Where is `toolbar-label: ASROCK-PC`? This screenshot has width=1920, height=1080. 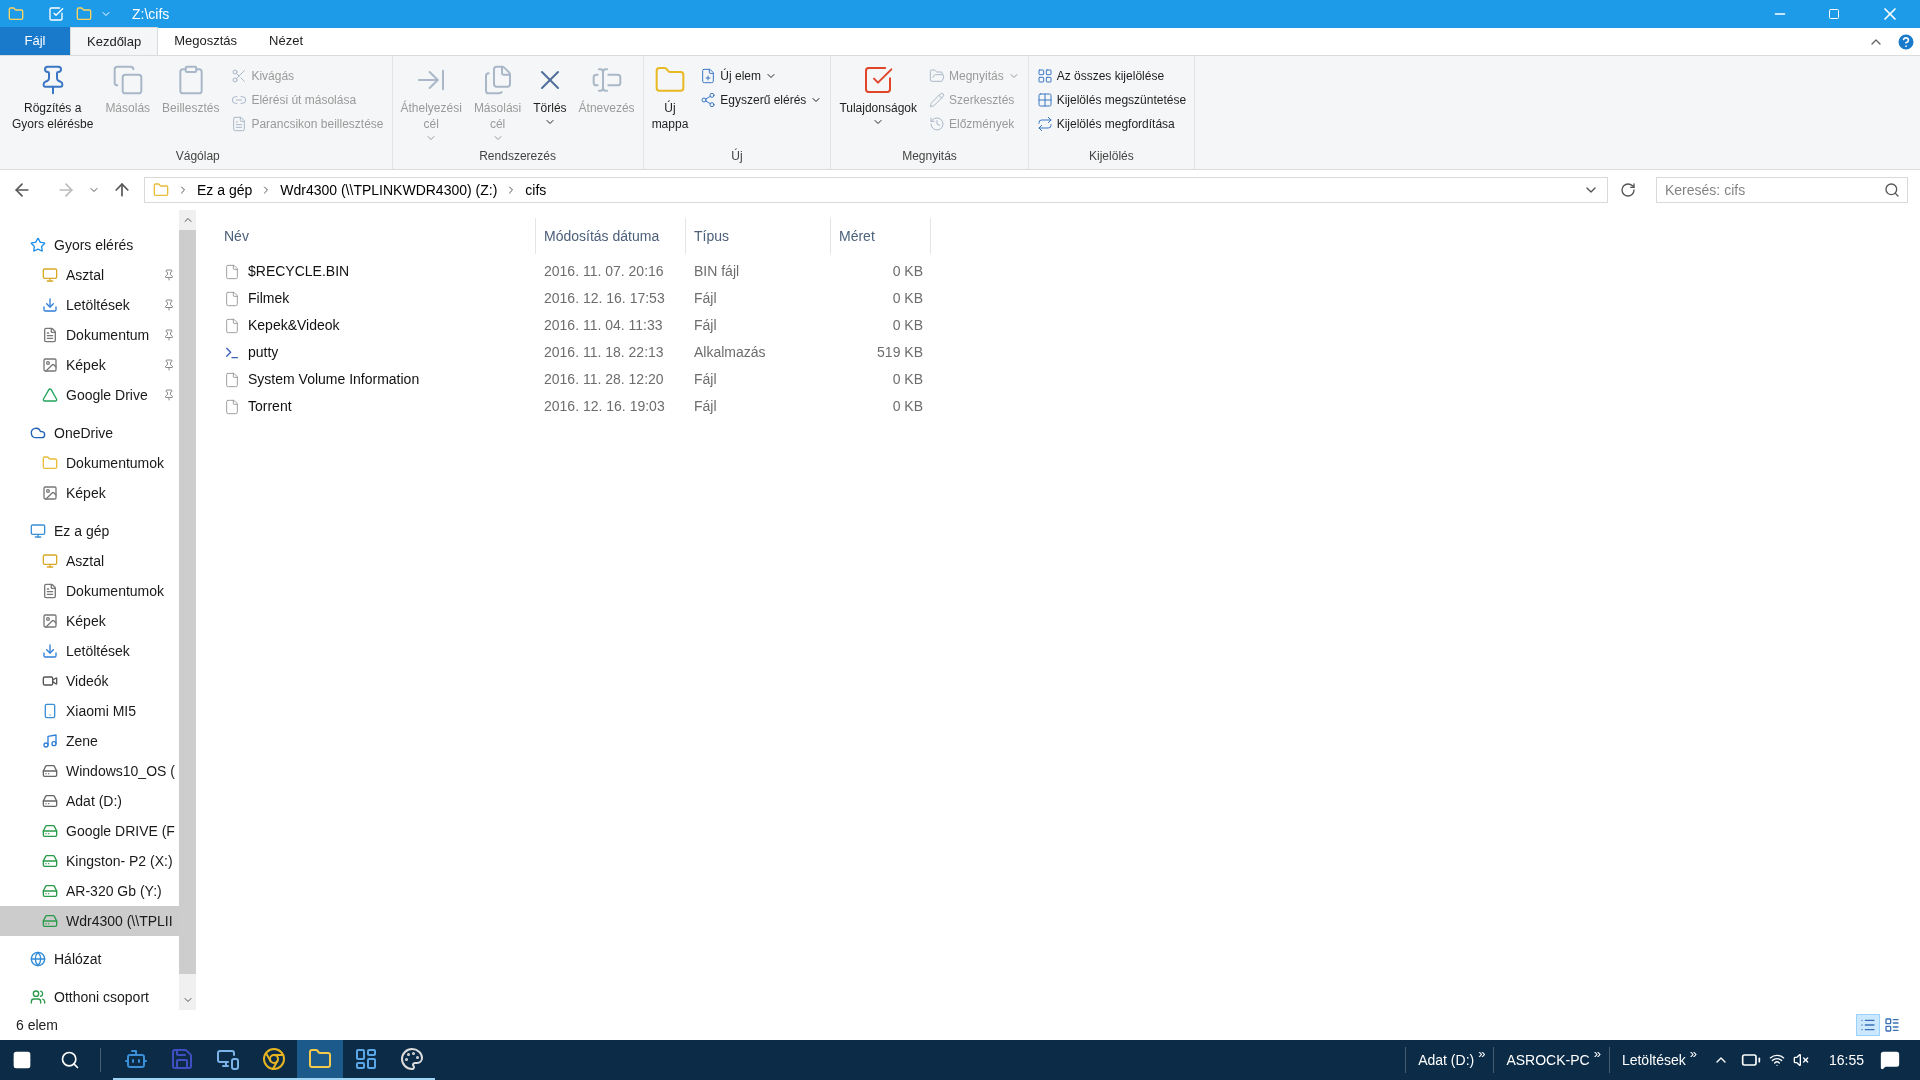
toolbar-label: ASROCK-PC is located at coordinates (1548, 1060).